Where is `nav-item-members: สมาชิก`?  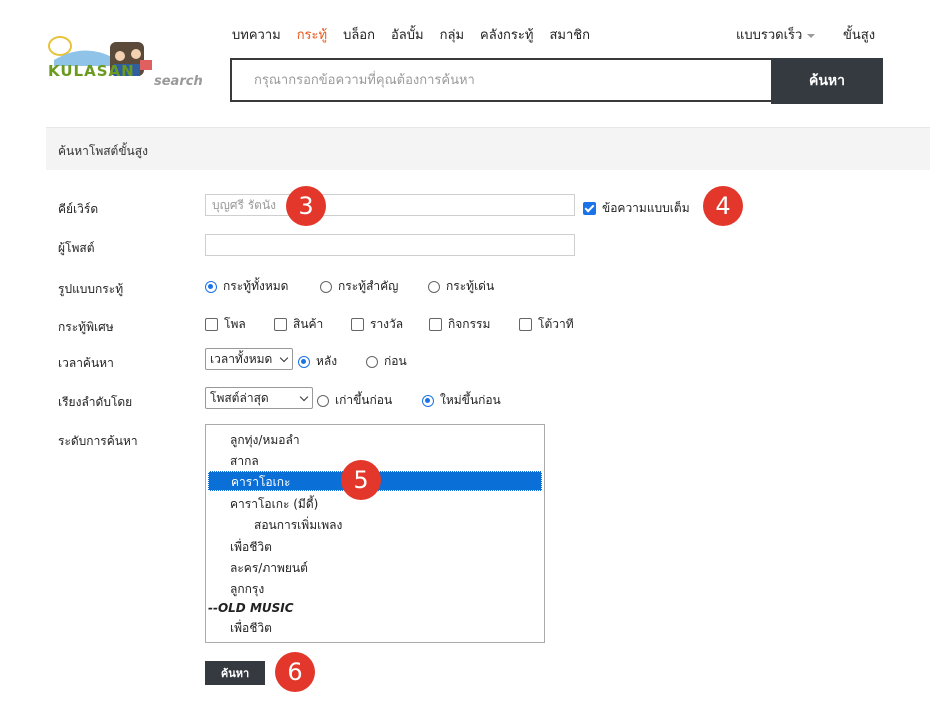 nav-item-members: สมาชิก is located at coordinates (569, 34).